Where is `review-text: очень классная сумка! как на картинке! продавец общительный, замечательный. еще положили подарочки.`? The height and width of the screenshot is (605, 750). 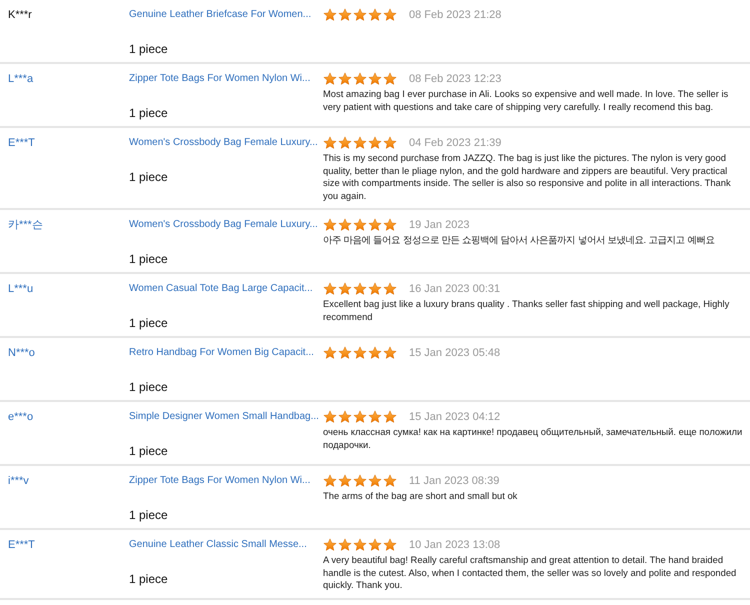
review-text: очень классная сумка! как на картинке! продавец общительный, замечательный. еще положили подарочки. is located at coordinates (533, 438).